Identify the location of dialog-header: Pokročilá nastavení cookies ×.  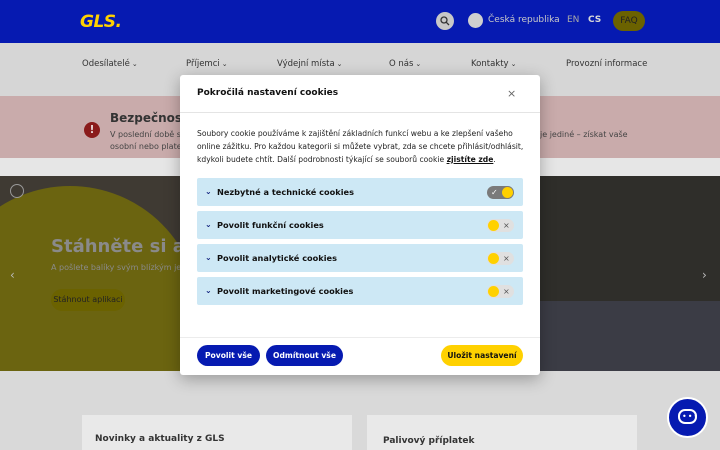
(360, 94).